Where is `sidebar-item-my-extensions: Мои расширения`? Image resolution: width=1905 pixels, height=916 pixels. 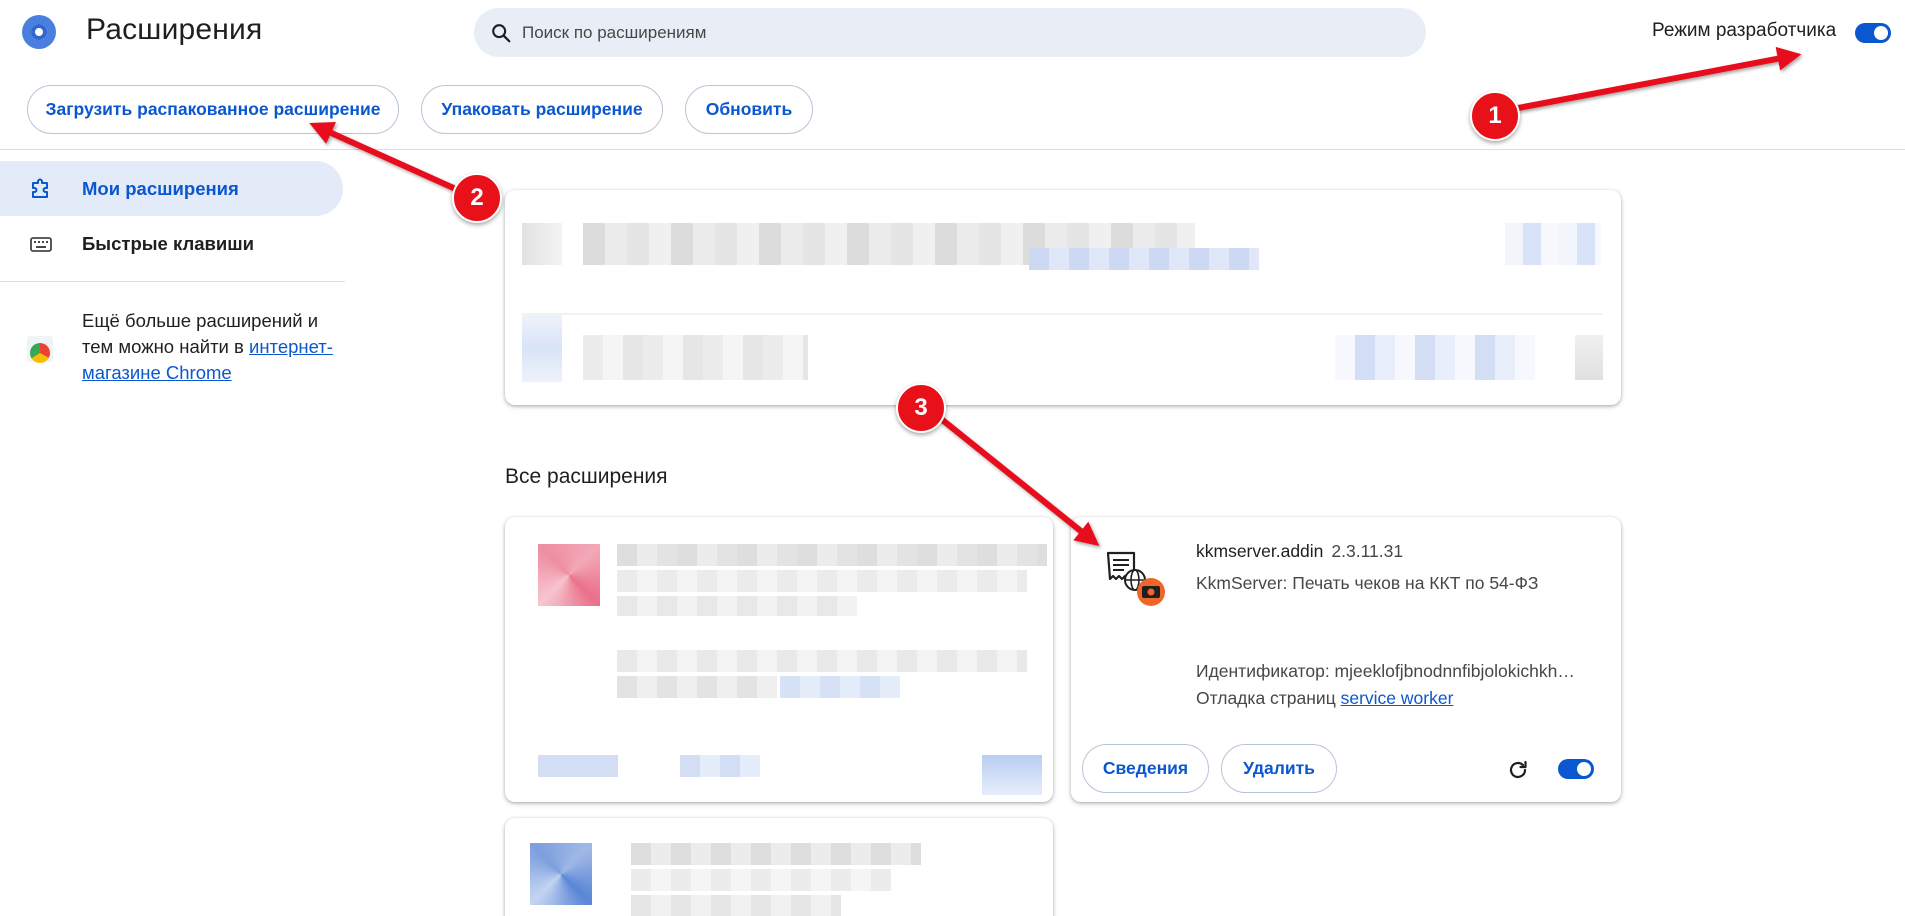 sidebar-item-my-extensions: Мои расширения is located at coordinates (171, 188).